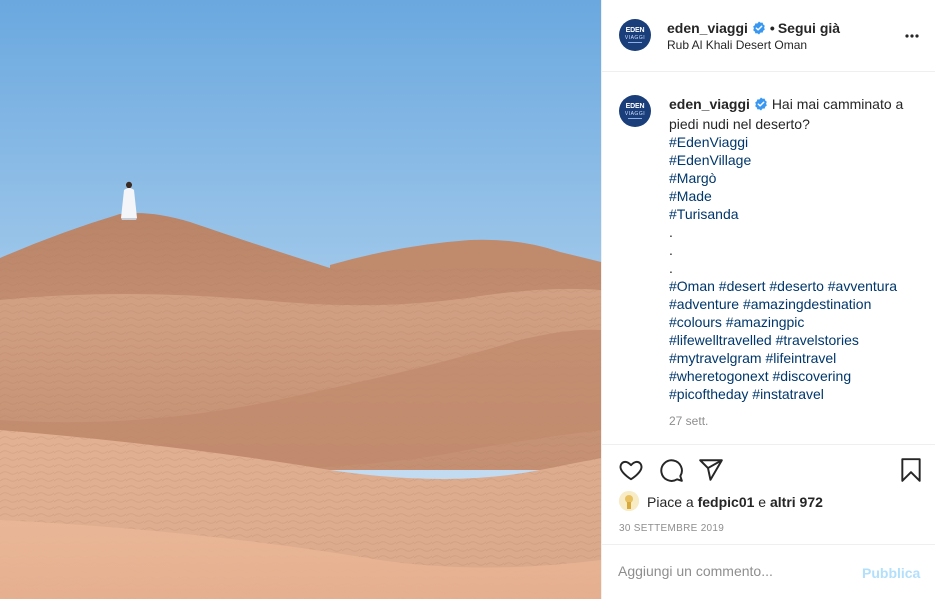 The width and height of the screenshot is (935, 599). I want to click on share-button, so click(711, 470).